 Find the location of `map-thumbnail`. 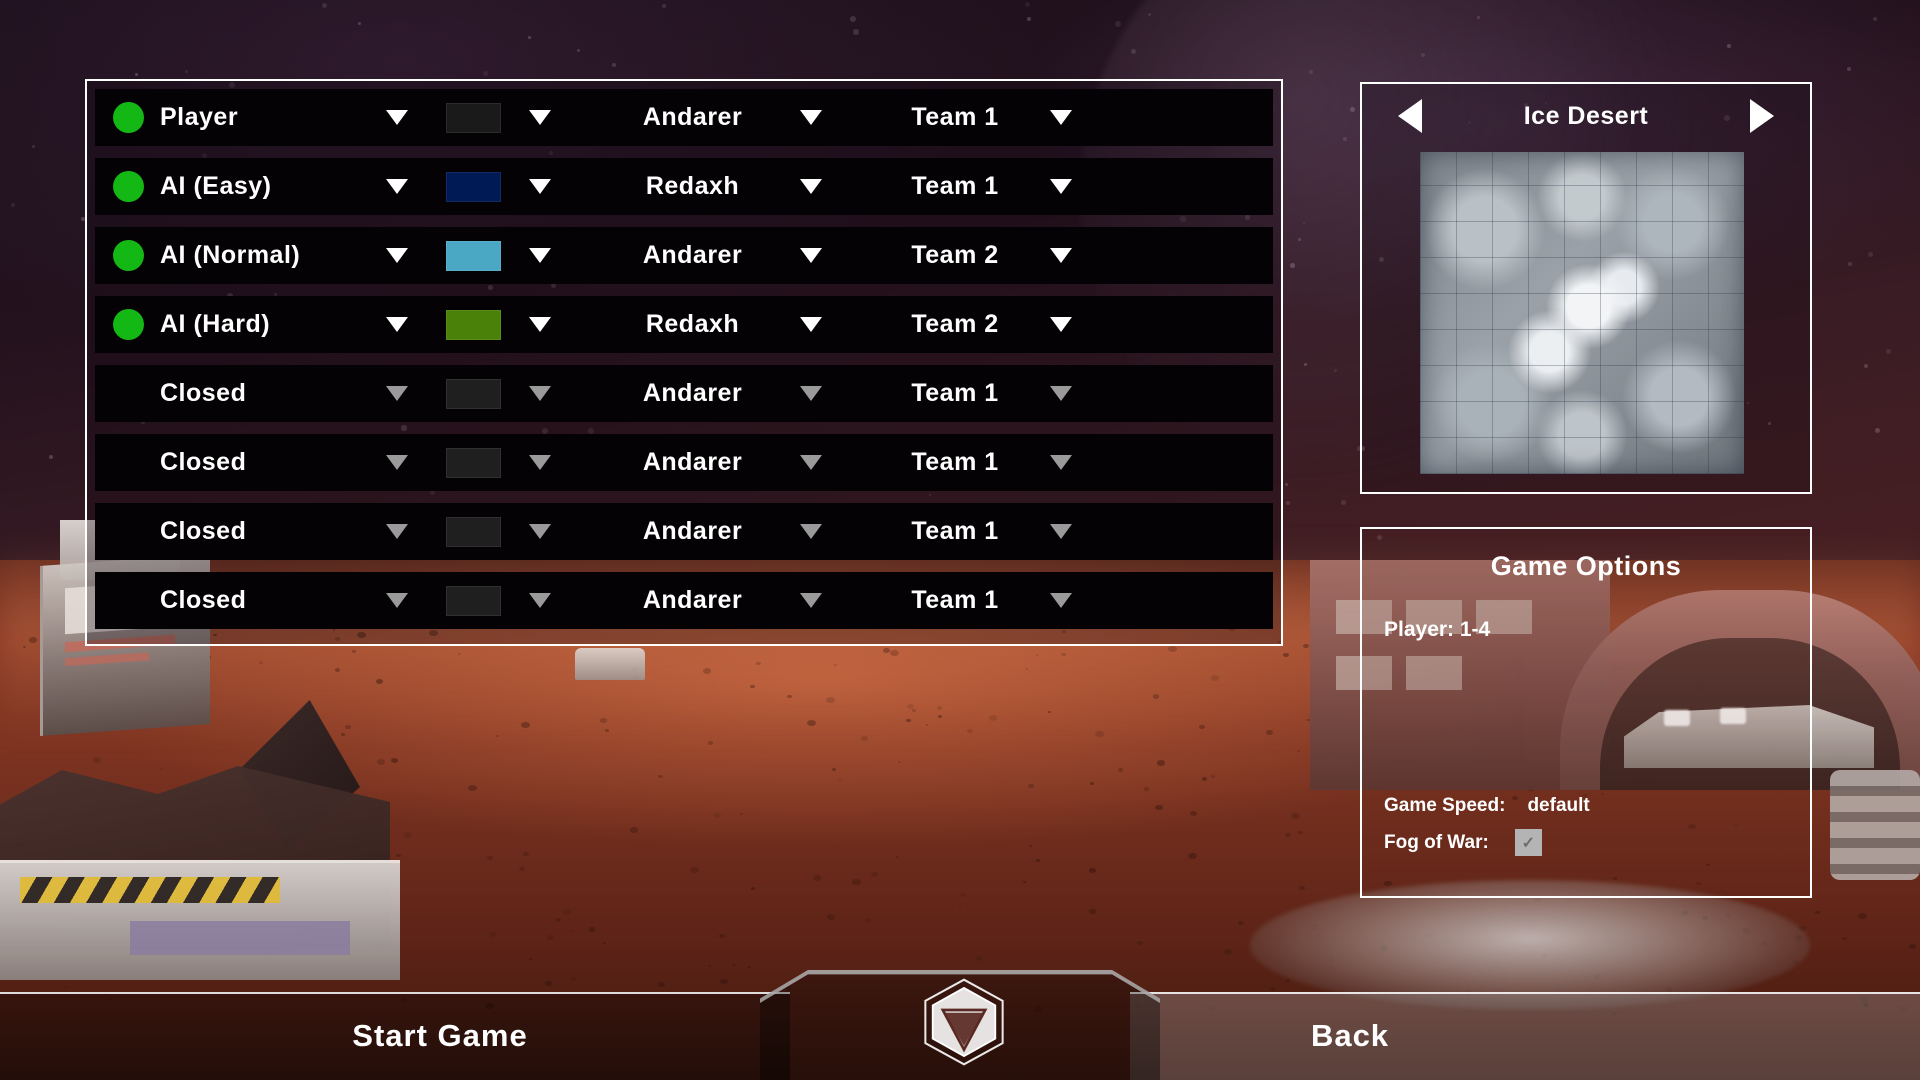

map-thumbnail is located at coordinates (1582, 313).